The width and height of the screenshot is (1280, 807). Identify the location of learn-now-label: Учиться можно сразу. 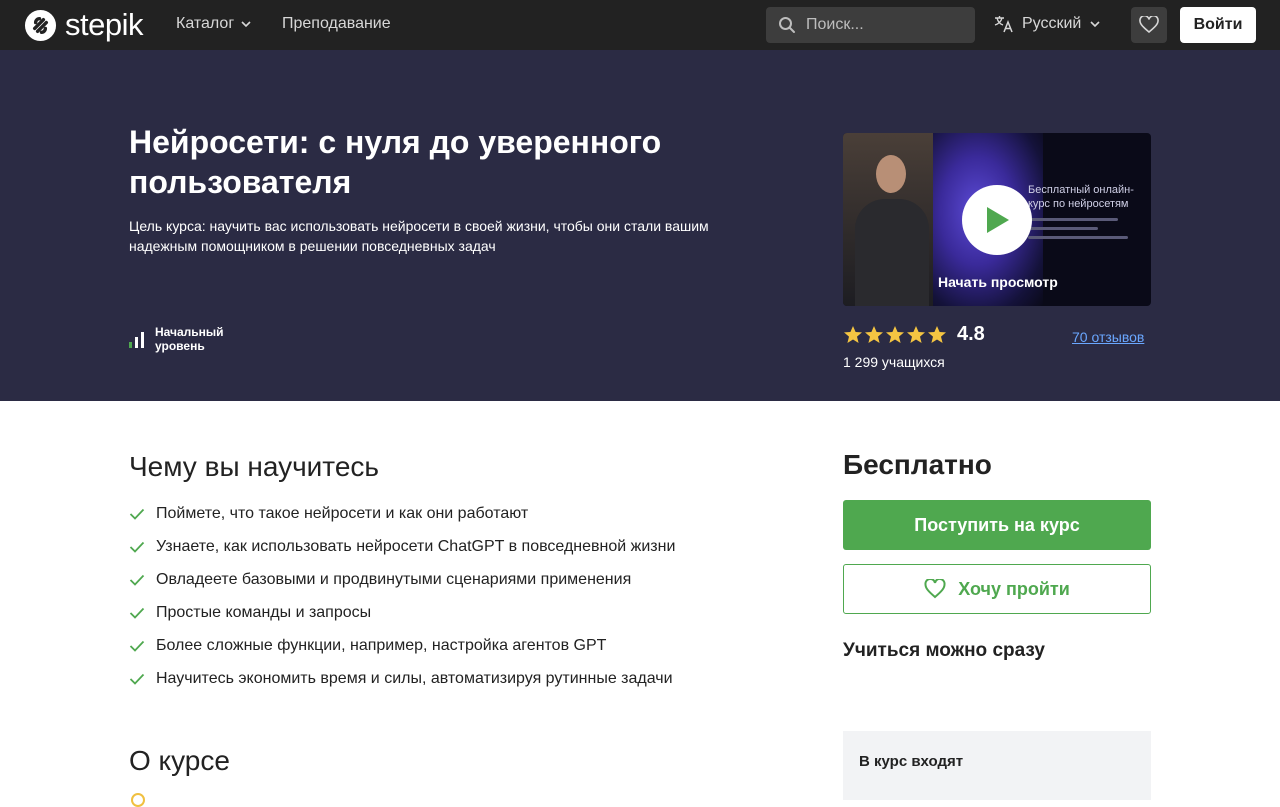
(944, 650).